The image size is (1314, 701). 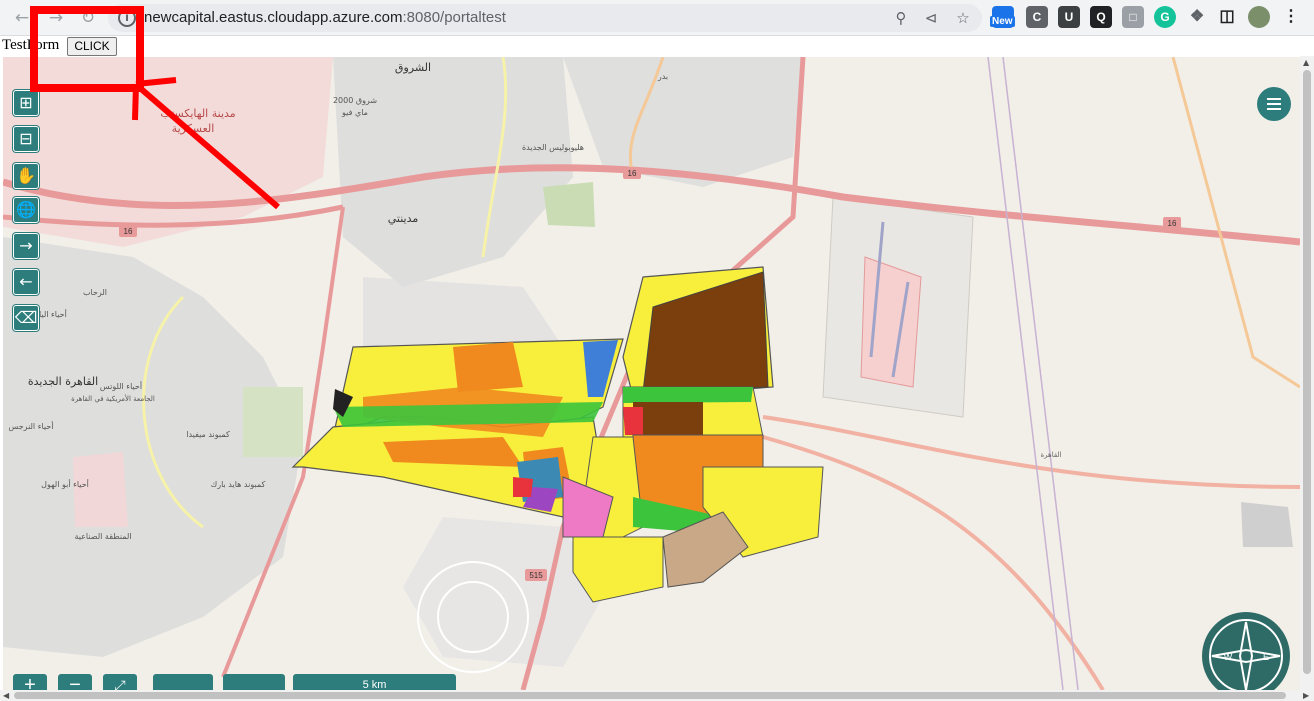 What do you see at coordinates (374, 682) in the screenshot?
I see `scale-bar: 5 km` at bounding box center [374, 682].